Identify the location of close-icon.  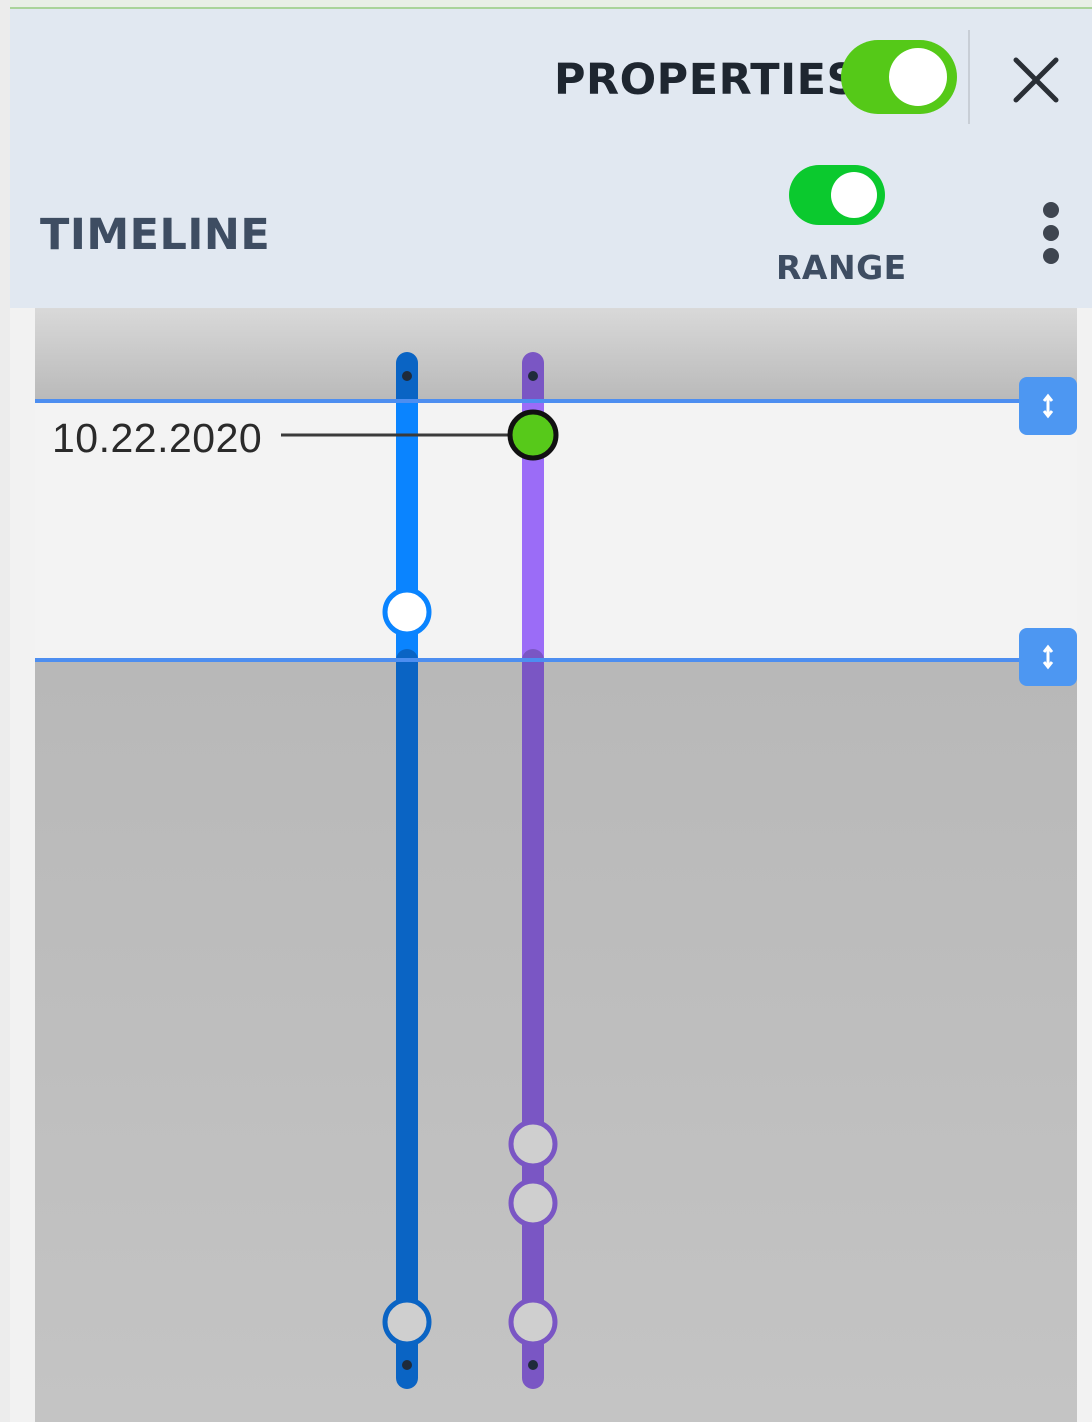
(1036, 80).